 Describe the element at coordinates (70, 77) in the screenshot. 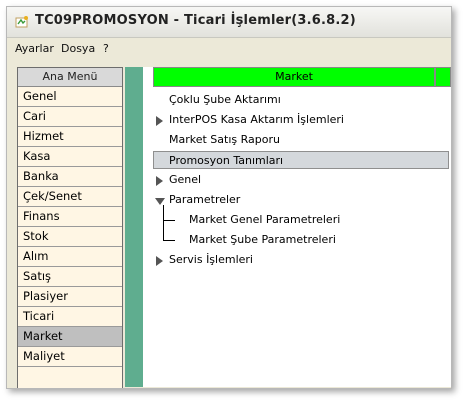

I see `main-menu-header: Ana Menü` at that location.